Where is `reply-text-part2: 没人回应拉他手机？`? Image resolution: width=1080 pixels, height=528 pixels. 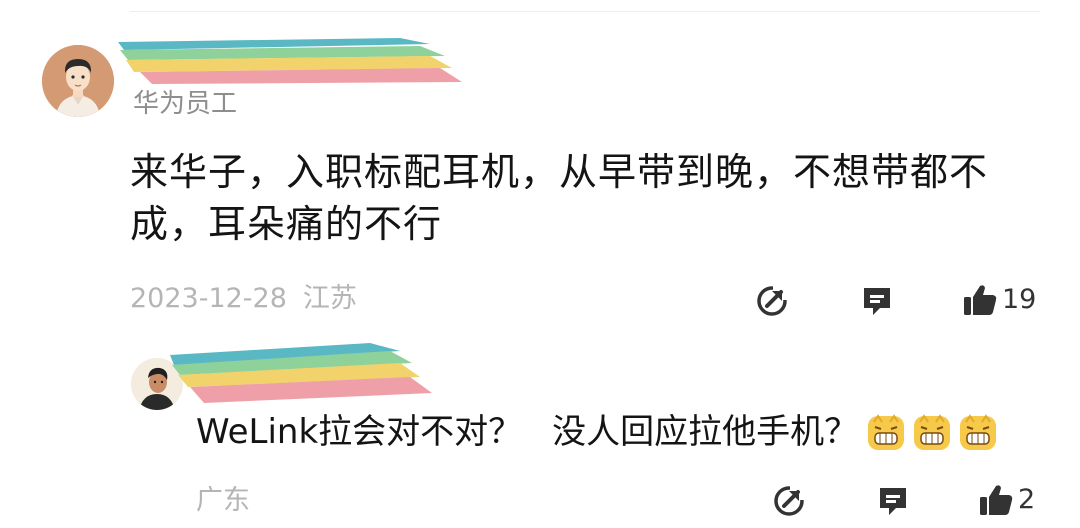 reply-text-part2: 没人回应拉他手机？ is located at coordinates (705, 432).